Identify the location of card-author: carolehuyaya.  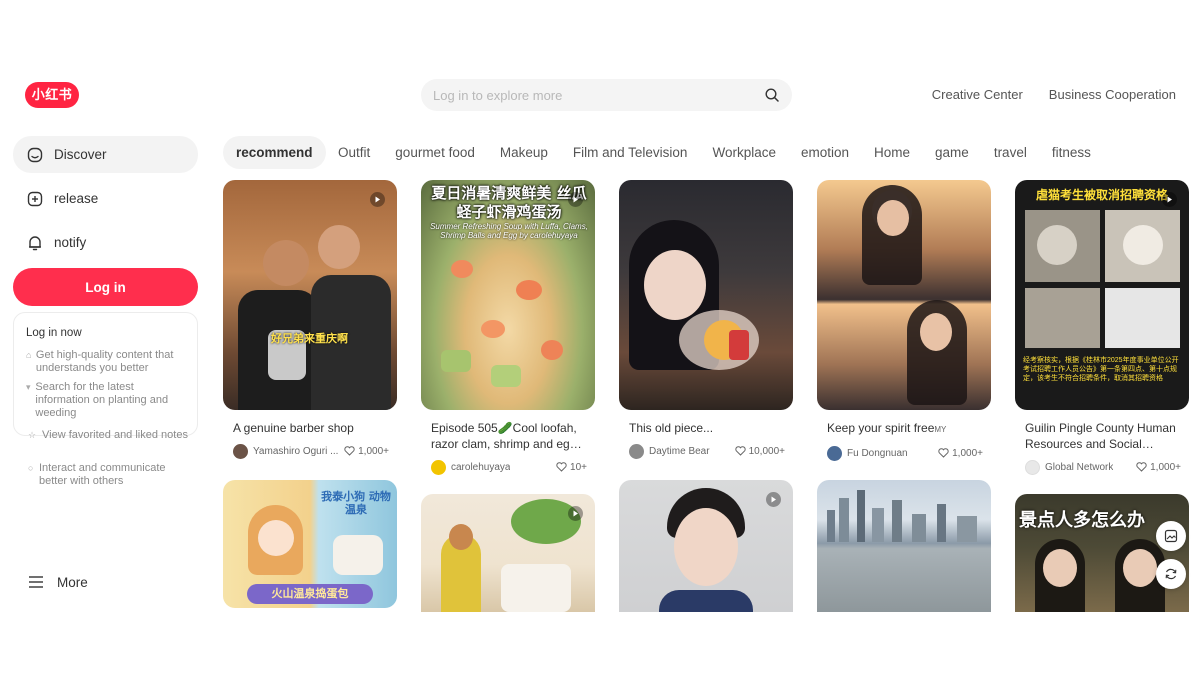
(470, 467).